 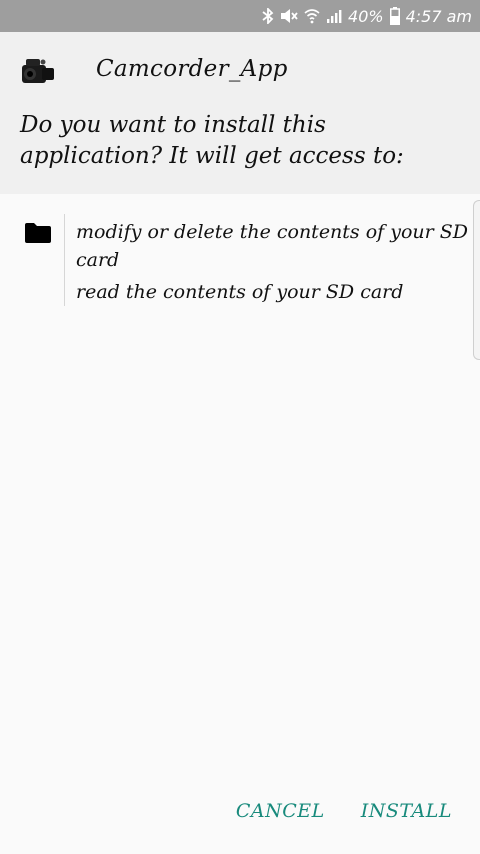 What do you see at coordinates (280, 811) in the screenshot?
I see `cancel-button: CANCEL` at bounding box center [280, 811].